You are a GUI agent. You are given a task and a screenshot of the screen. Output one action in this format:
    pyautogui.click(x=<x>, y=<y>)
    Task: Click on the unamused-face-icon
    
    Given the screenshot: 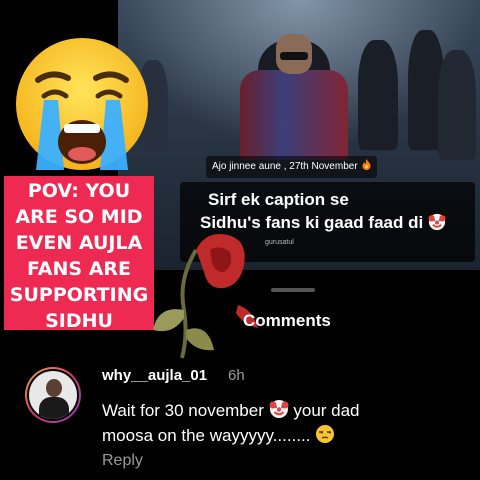 What is the action you would take?
    pyautogui.click(x=325, y=434)
    